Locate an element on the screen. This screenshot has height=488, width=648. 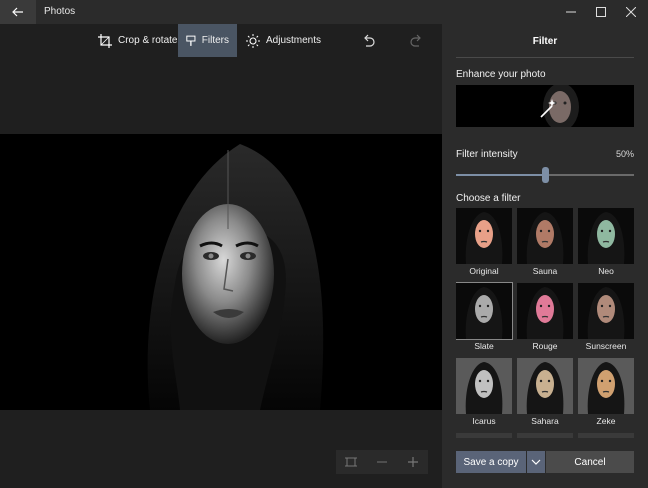
choose-filter-label: Choose a filter is located at coordinates (488, 198).